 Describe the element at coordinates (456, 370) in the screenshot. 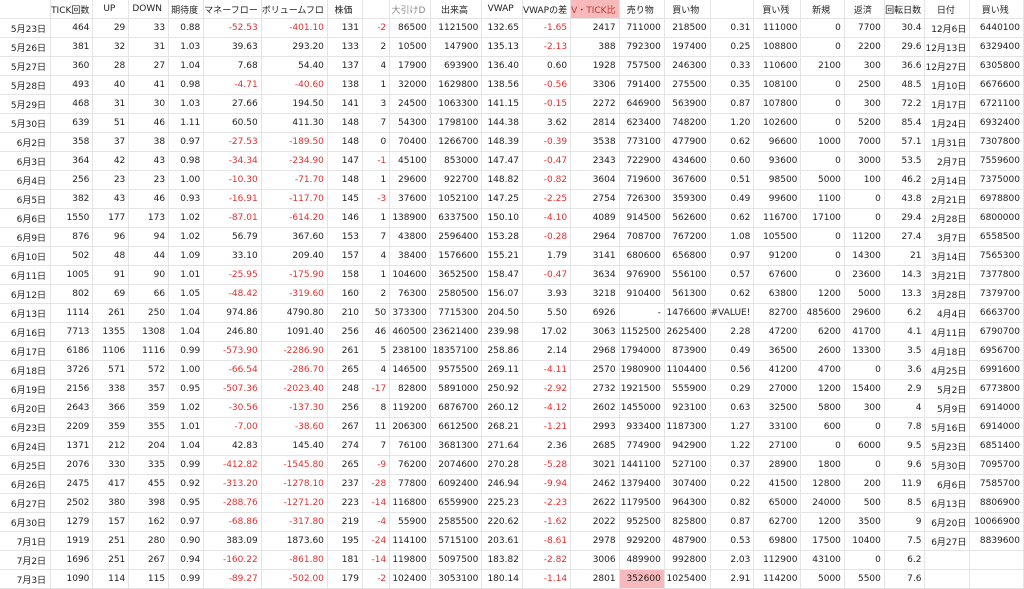

I see `table-cell: 9575500` at that location.